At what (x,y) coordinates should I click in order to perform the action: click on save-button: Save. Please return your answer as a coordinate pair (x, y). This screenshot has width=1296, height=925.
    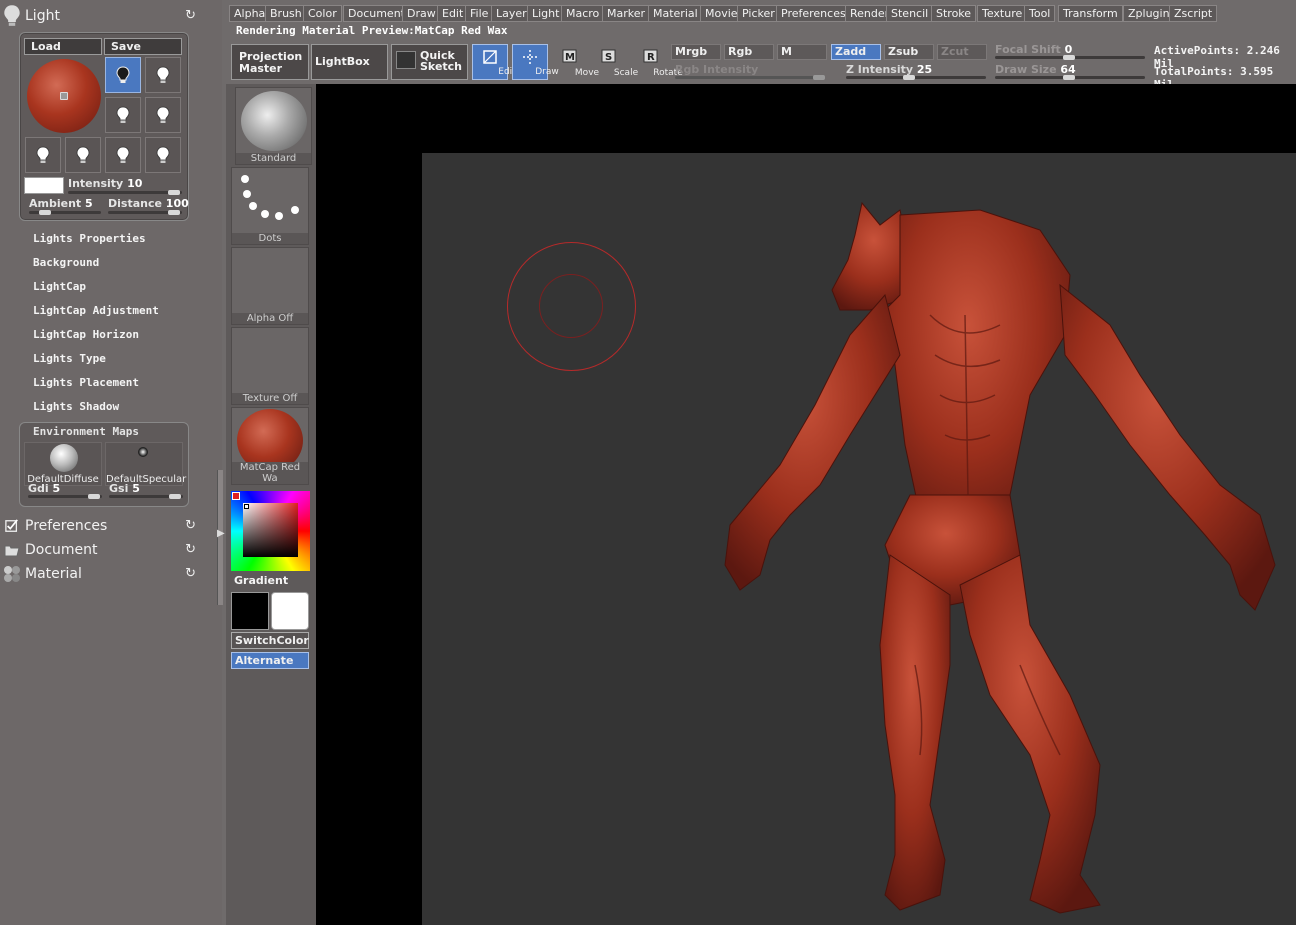
    Looking at the image, I should click on (143, 46).